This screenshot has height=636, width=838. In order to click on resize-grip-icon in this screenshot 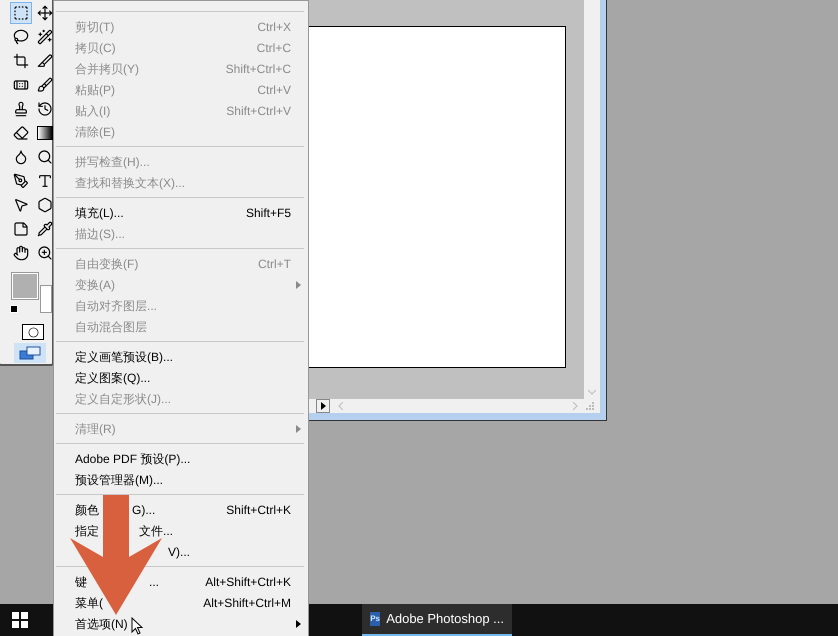, I will do `click(590, 406)`.